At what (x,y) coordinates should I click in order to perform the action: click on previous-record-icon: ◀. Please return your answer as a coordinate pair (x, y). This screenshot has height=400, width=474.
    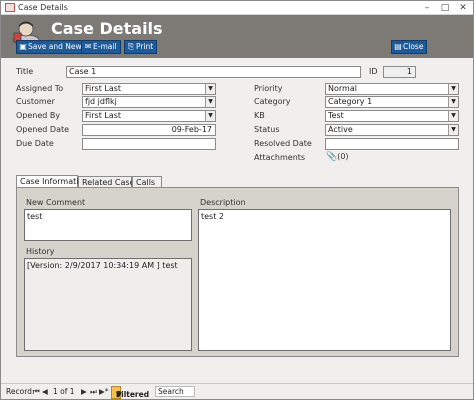
    Looking at the image, I should click on (45, 391).